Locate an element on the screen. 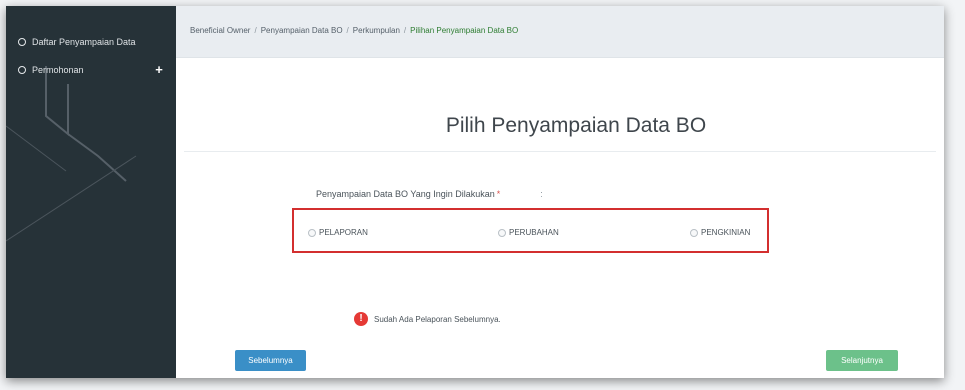 The image size is (965, 390). radio-group: PELAPORAN PERUBAHAN PENGKINIAN is located at coordinates (530, 230).